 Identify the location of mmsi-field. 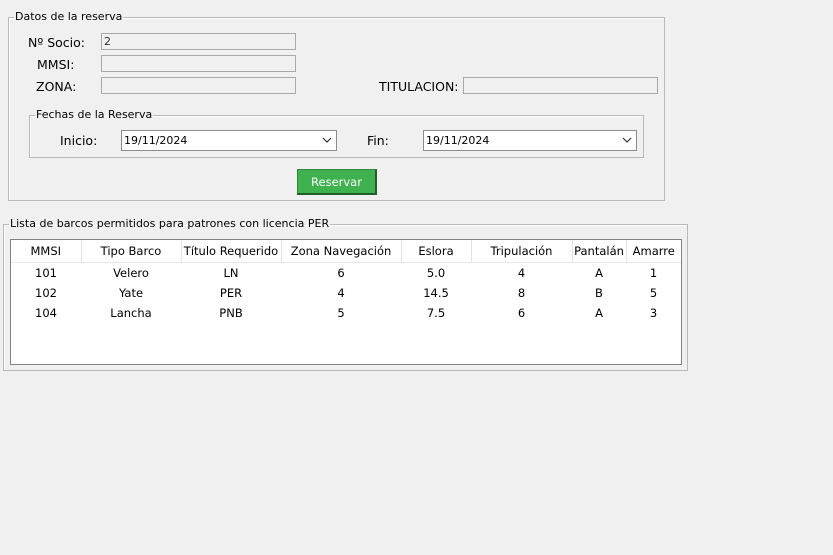
(198, 63).